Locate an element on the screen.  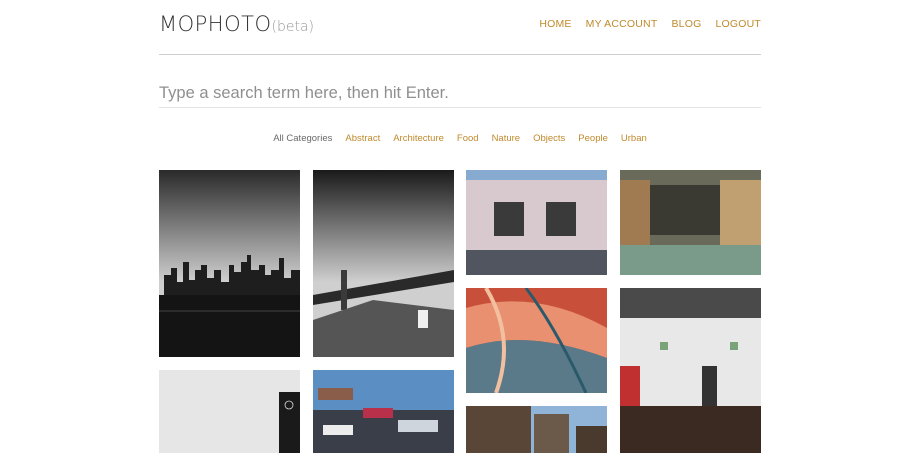
photo-white-wall is located at coordinates (229, 411).